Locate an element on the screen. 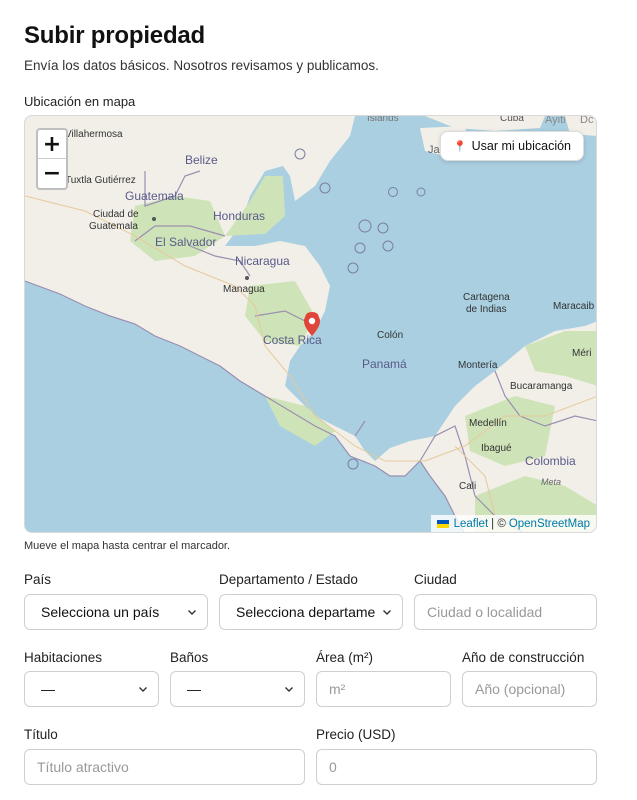  page-title: Subir propiedad is located at coordinates (115, 35).